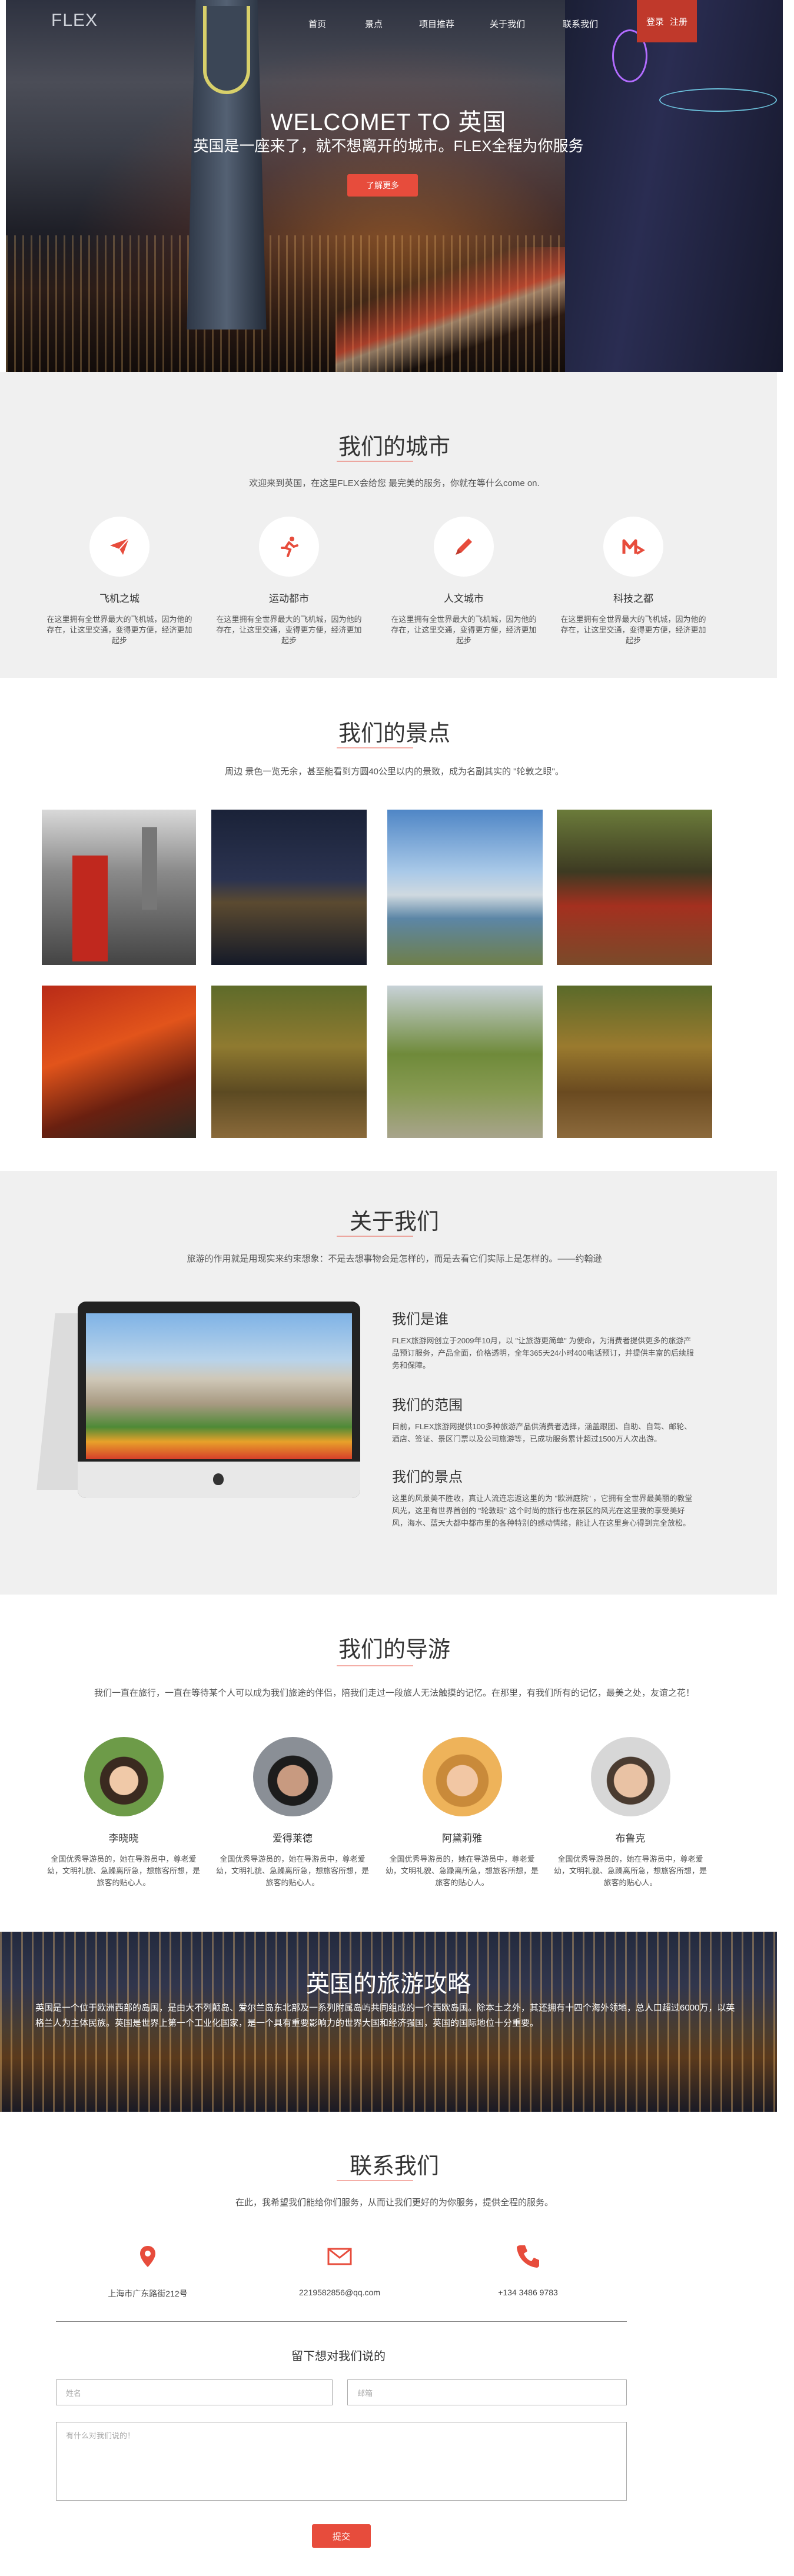 This screenshot has width=794, height=2576. Describe the element at coordinates (194, 2392) in the screenshot. I see `name-field: 姓名` at that location.